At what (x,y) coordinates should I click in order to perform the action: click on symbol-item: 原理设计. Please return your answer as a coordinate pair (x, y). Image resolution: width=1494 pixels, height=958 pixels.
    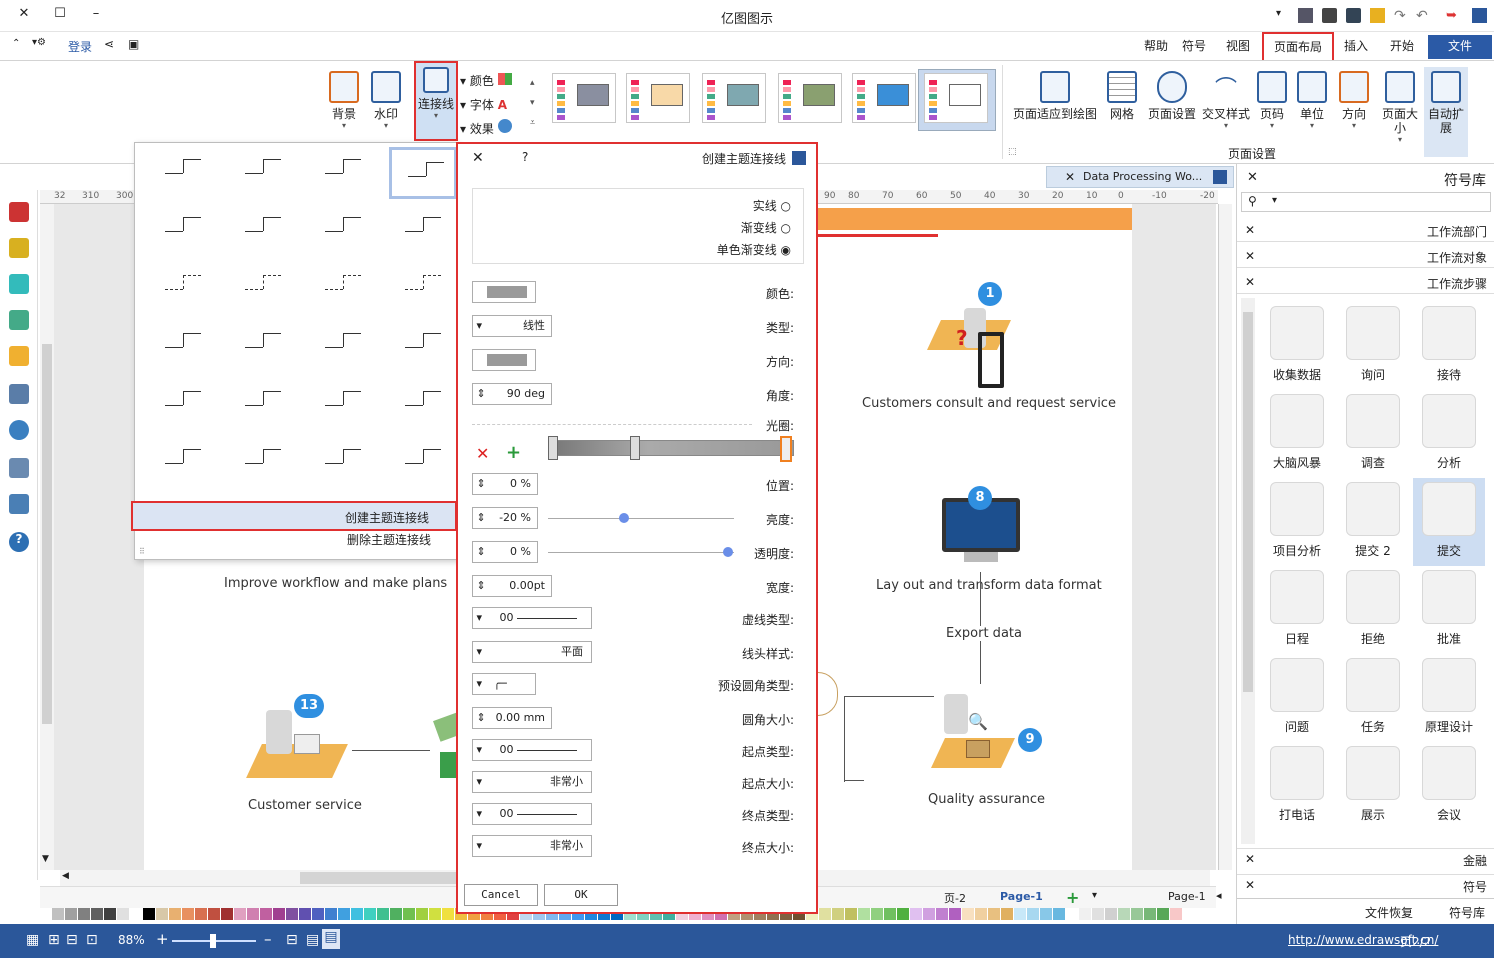
    Looking at the image, I should click on (1449, 698).